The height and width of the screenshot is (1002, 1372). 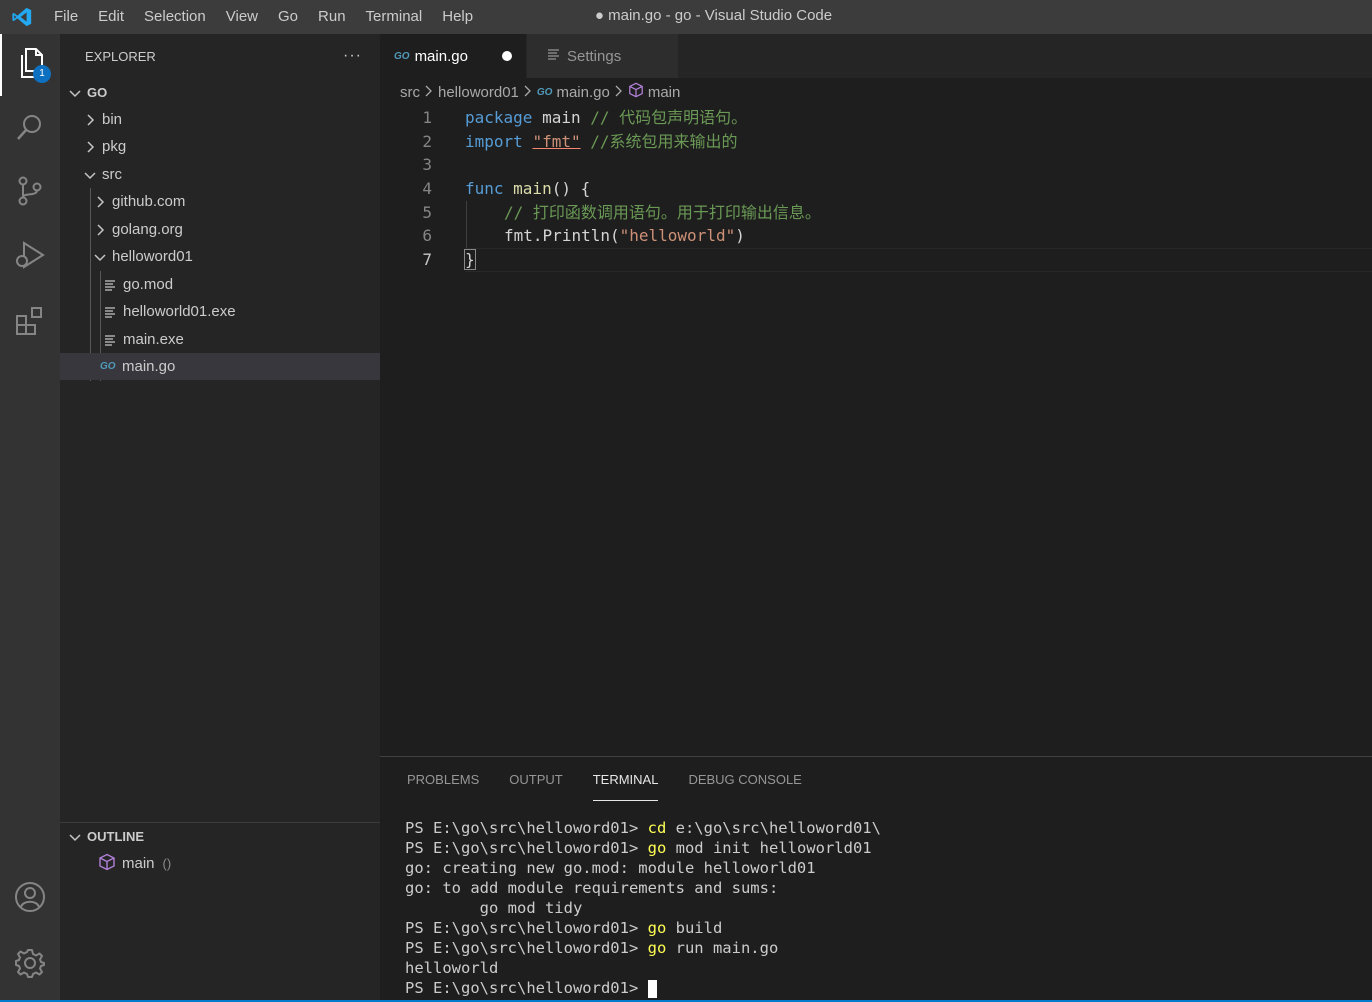 I want to click on indent-guide, so click(x=466, y=224).